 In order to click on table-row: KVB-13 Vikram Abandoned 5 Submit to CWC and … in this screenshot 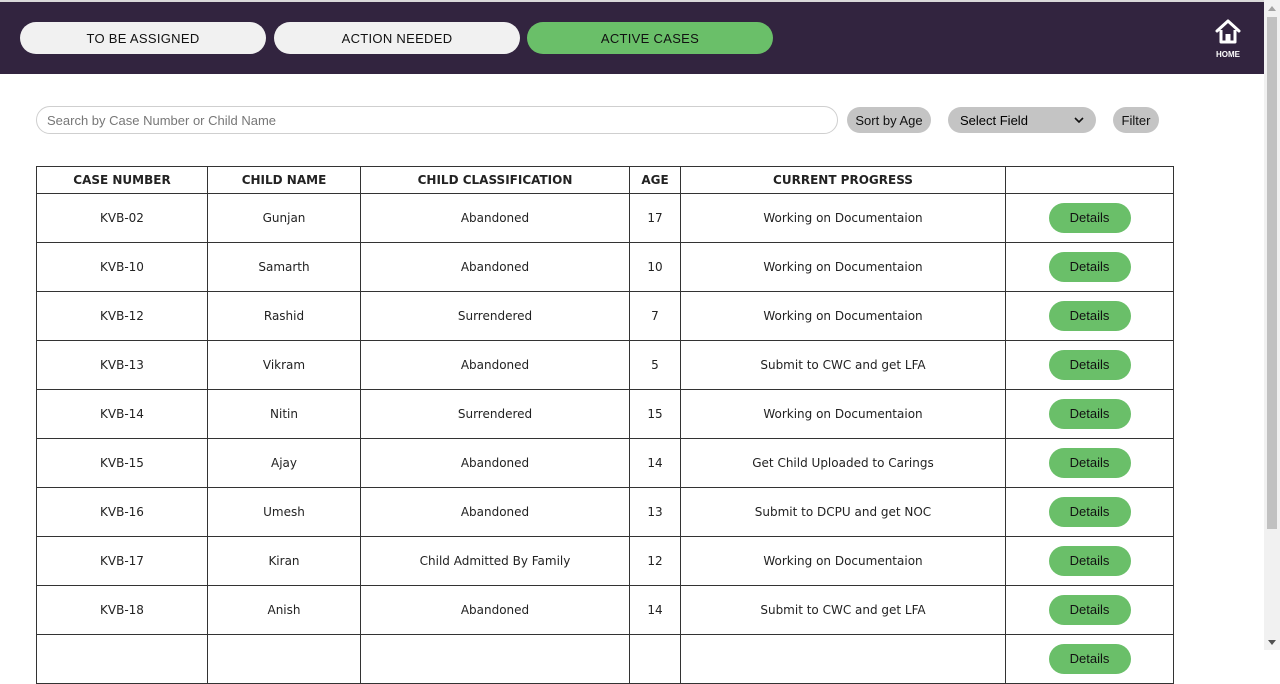, I will do `click(605, 365)`.